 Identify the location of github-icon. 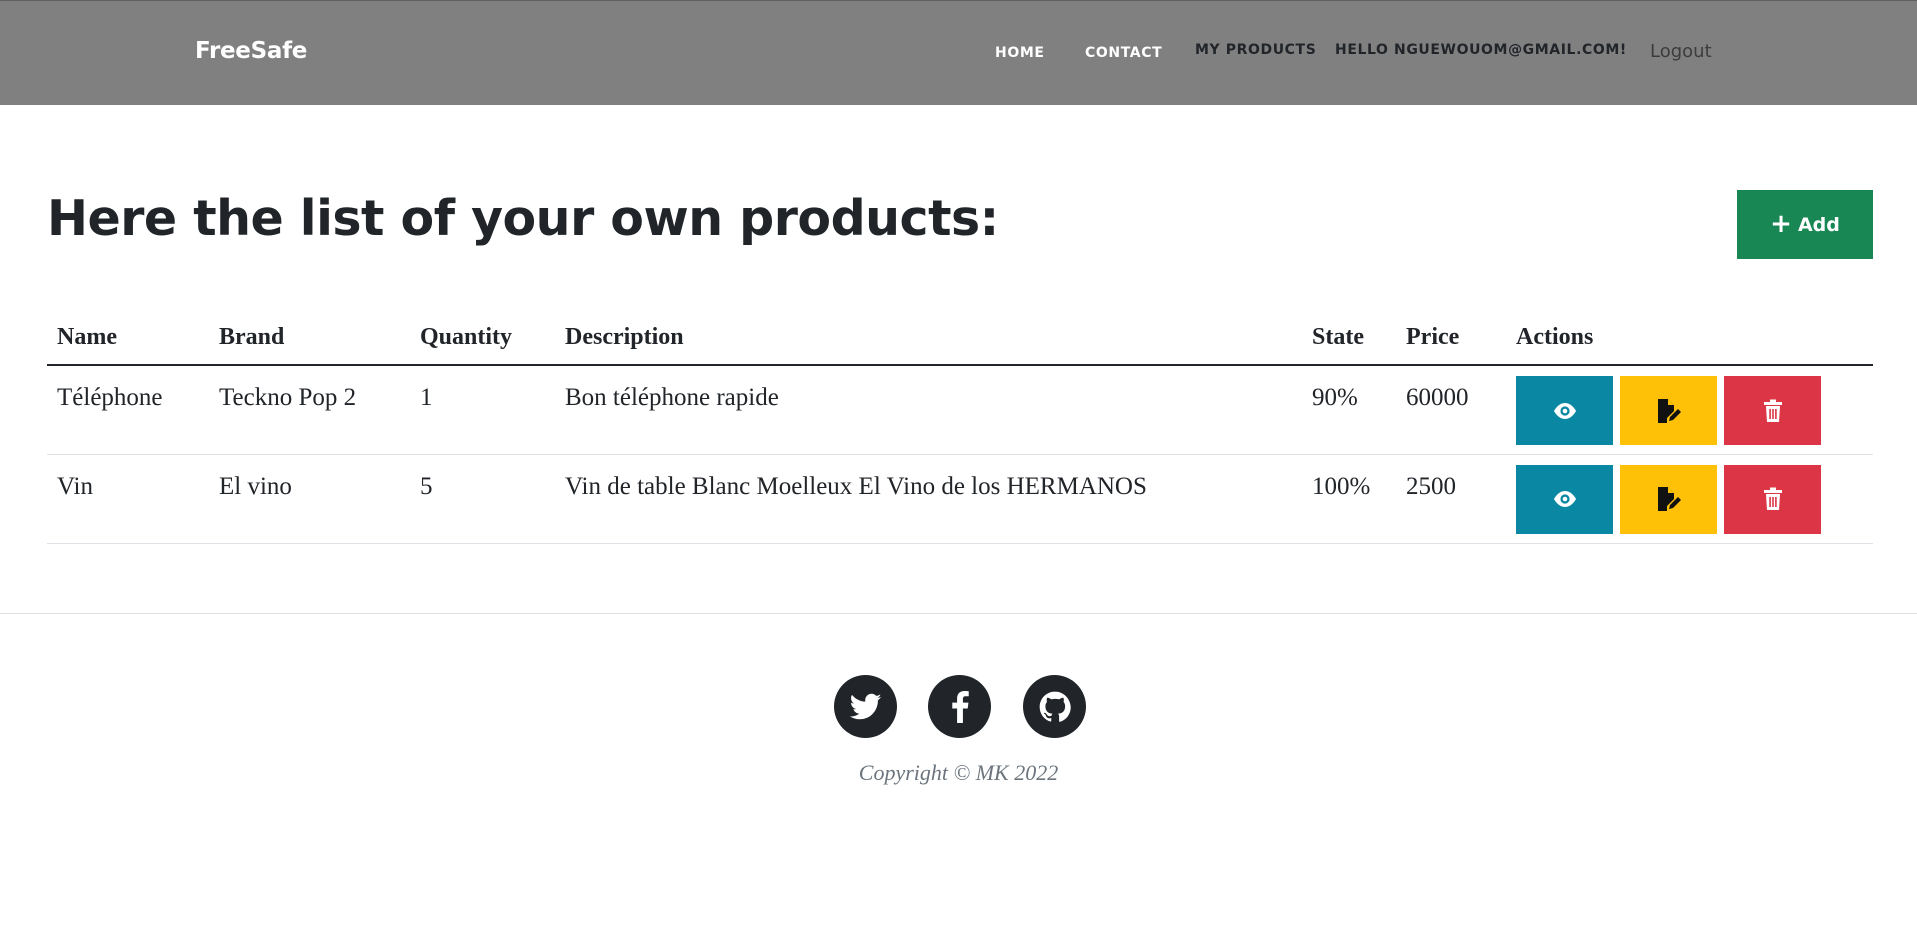
(1055, 706).